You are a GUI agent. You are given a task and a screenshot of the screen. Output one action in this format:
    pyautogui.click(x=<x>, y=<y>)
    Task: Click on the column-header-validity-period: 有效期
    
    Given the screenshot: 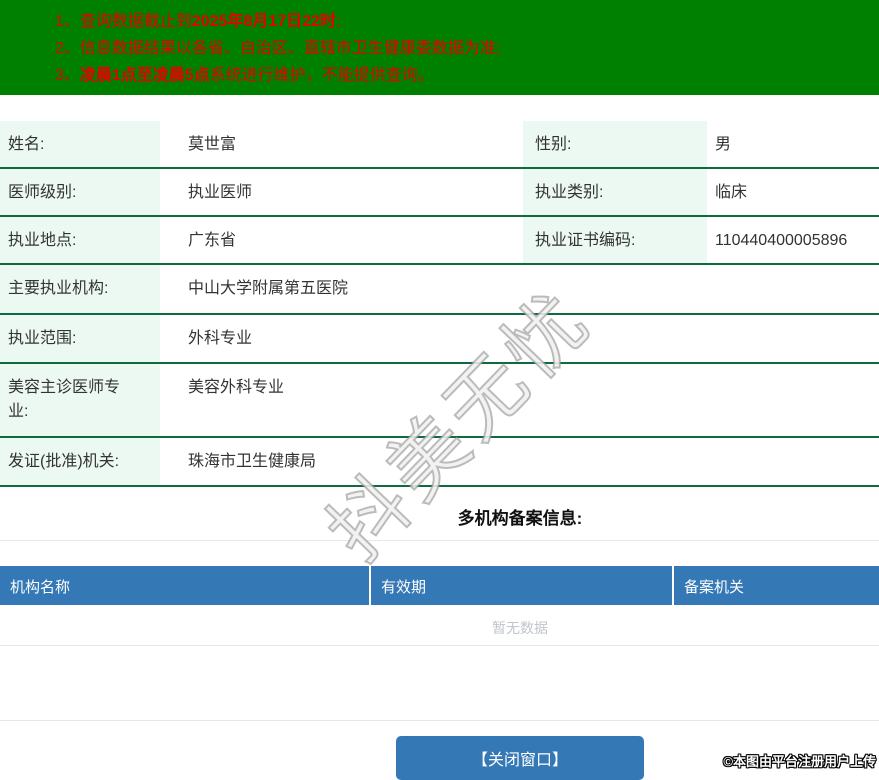 What is the action you would take?
    pyautogui.click(x=520, y=585)
    